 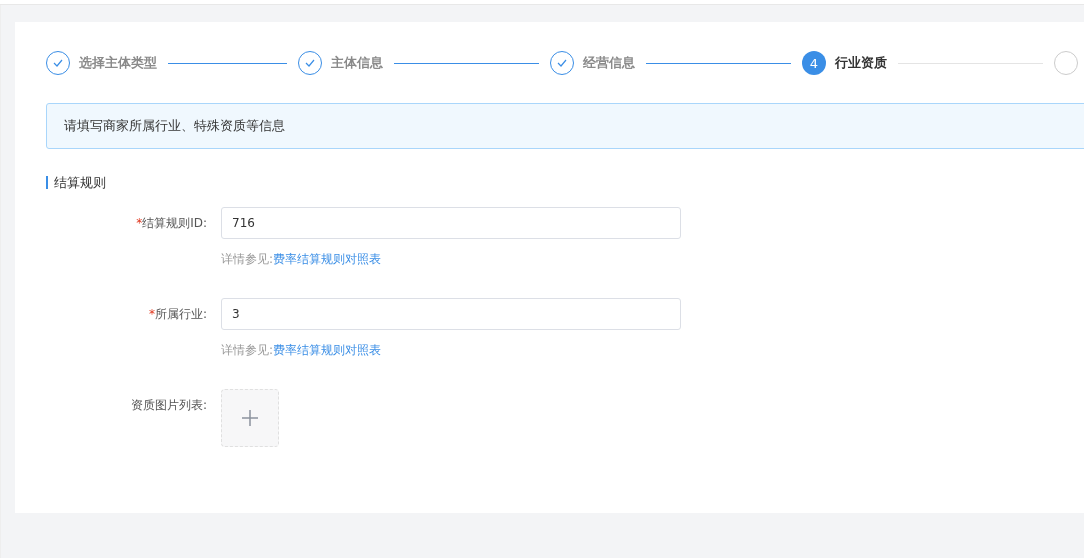 I want to click on section-title: 结算规则, so click(x=565, y=182).